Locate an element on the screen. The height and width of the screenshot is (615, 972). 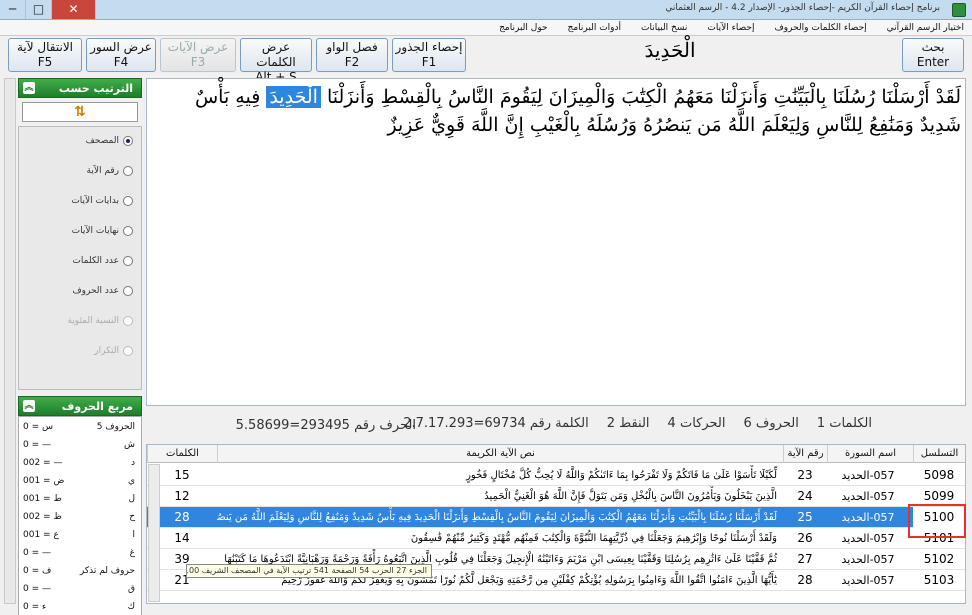
show-ayat-shortcut: F3 is located at coordinates (198, 62).